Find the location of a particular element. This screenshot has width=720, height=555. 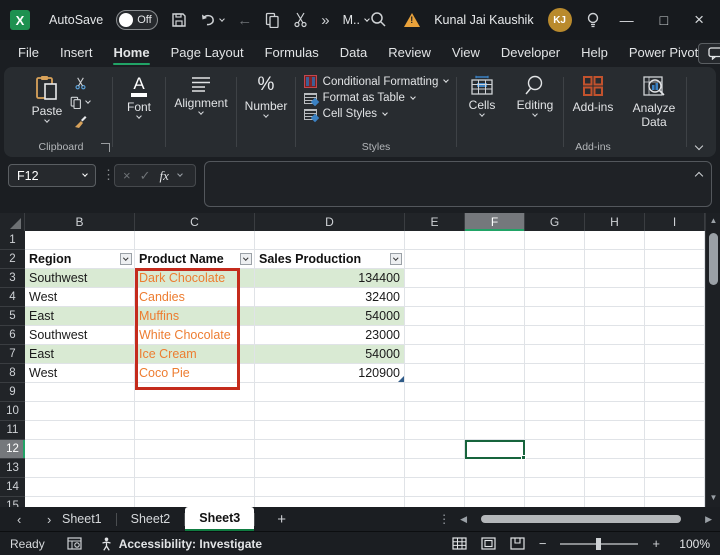

cell-F4 is located at coordinates (495, 297).